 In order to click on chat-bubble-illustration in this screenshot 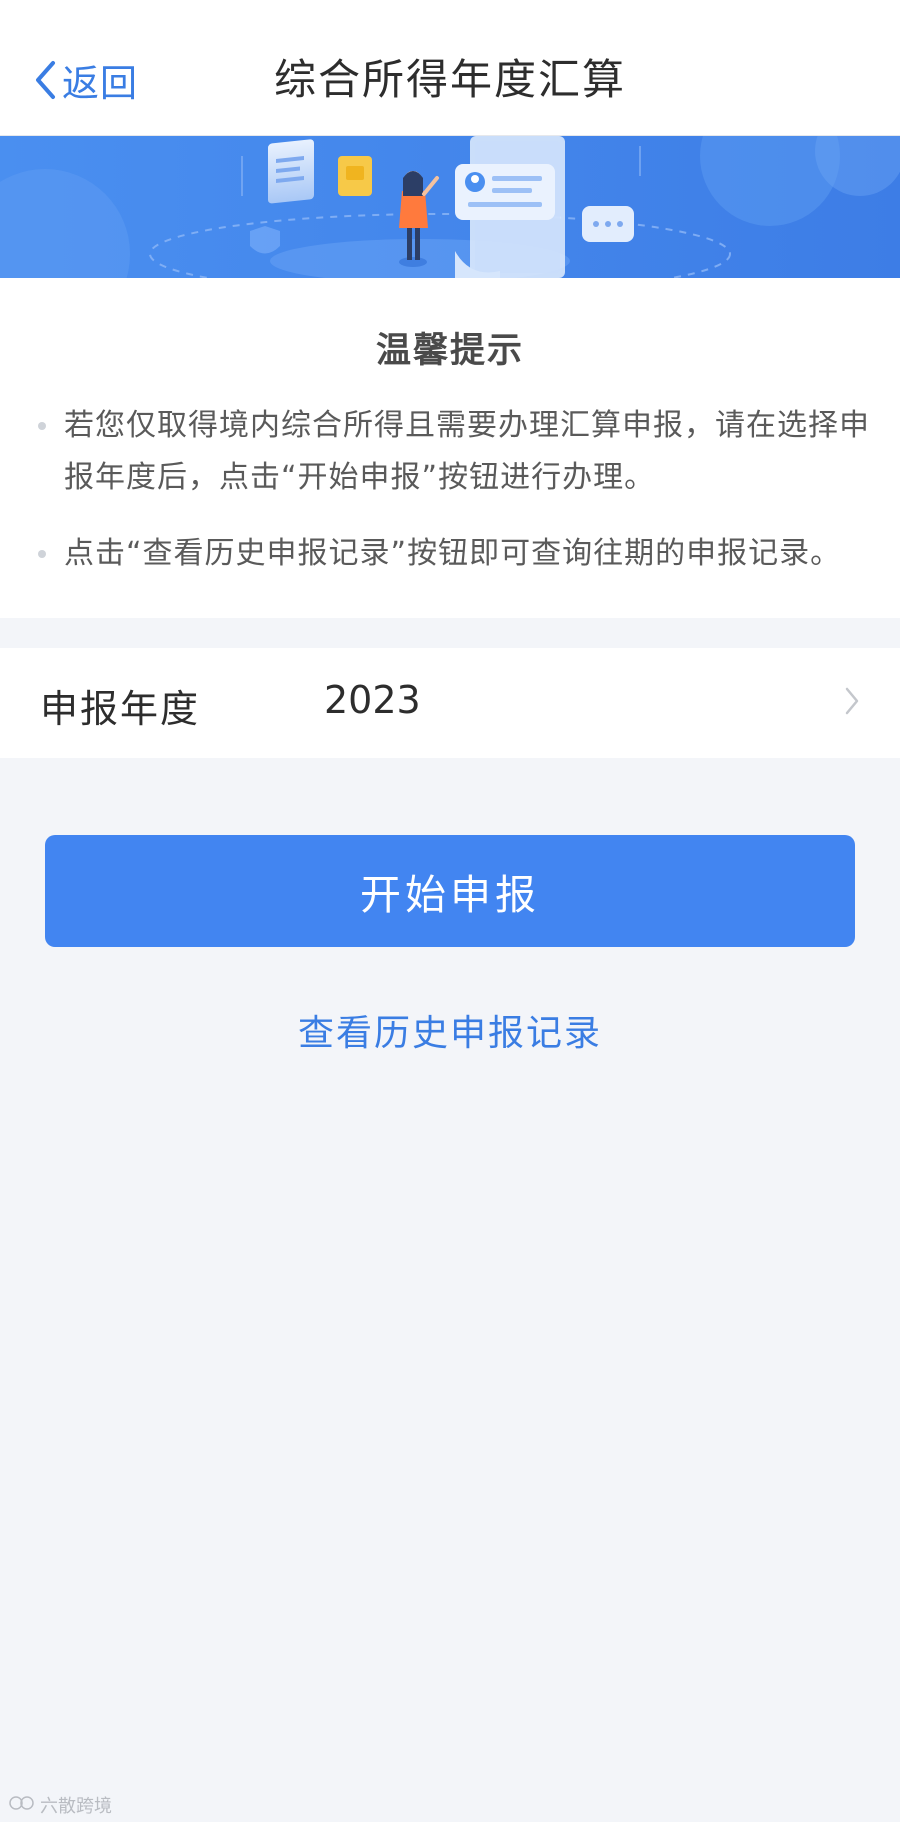, I will do `click(505, 192)`.